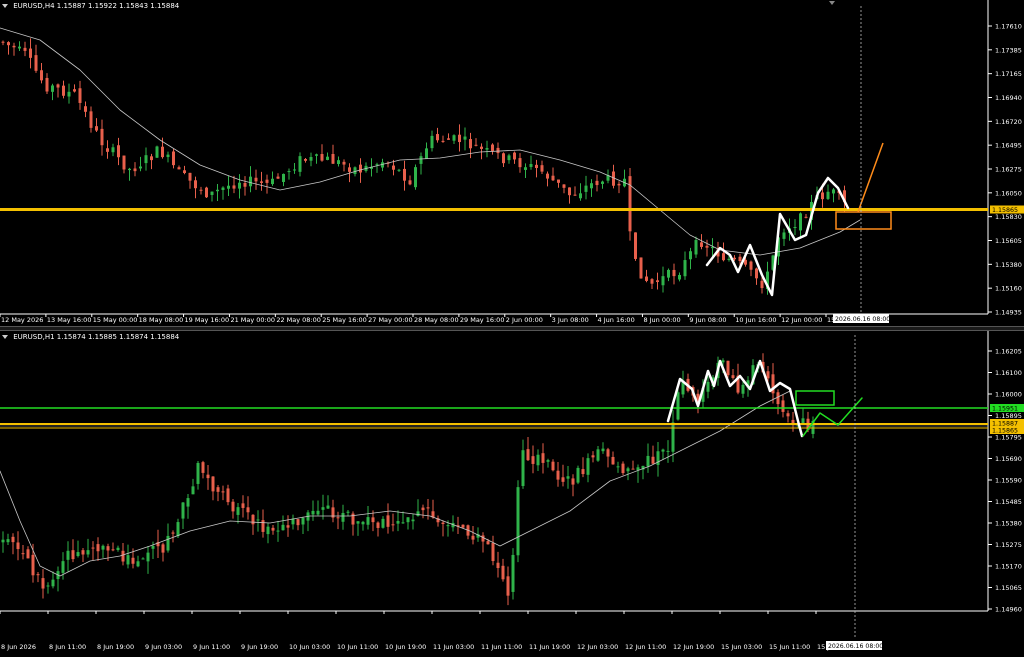 The height and width of the screenshot is (657, 1024). What do you see at coordinates (1008, 416) in the screenshot?
I see `price-tick-label: 1.15895` at bounding box center [1008, 416].